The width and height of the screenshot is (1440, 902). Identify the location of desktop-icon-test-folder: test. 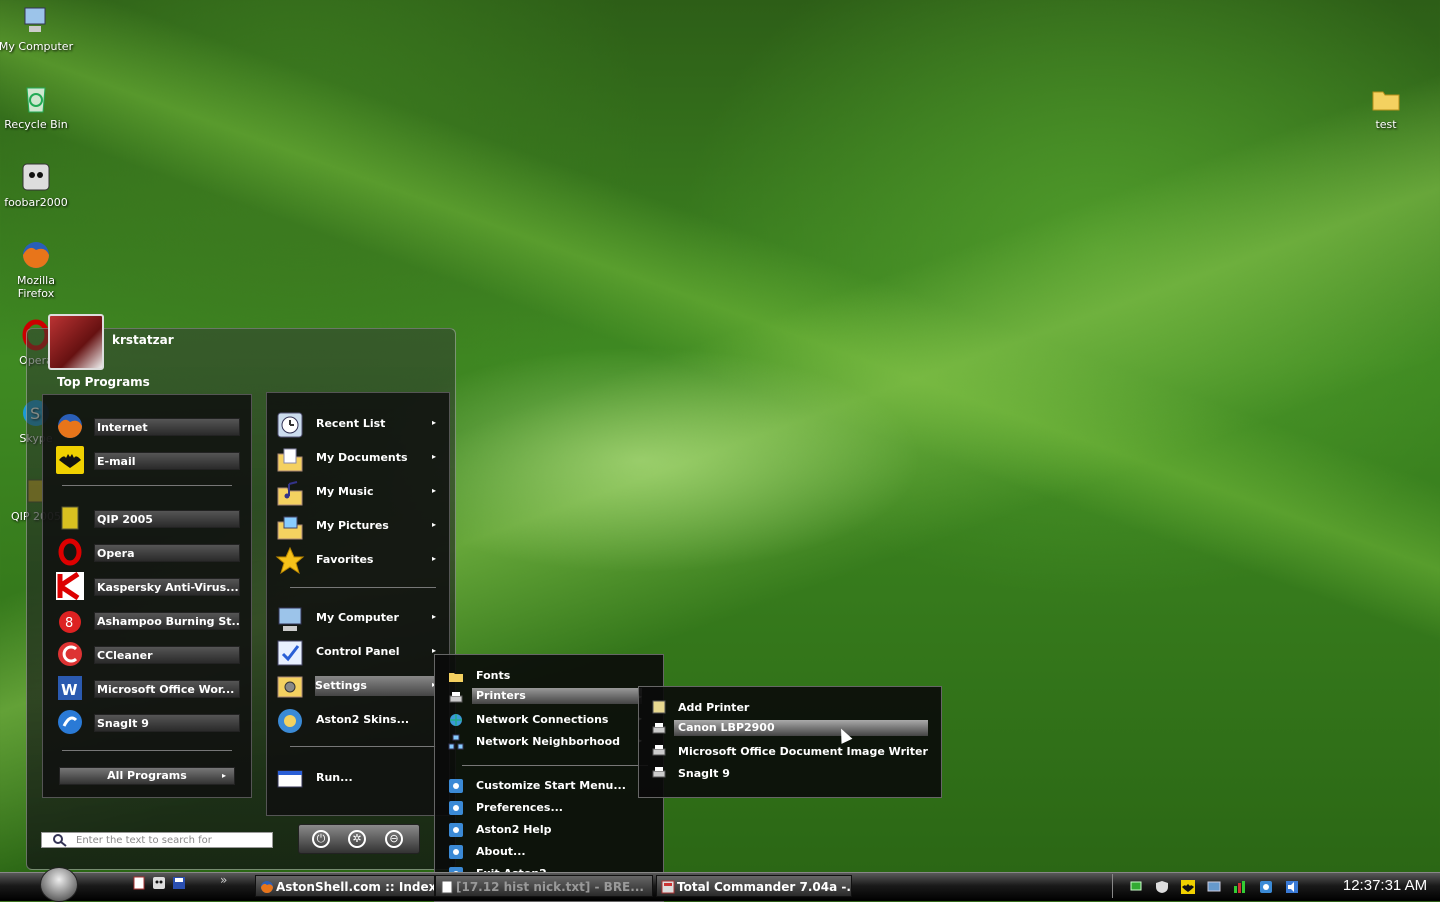
(1386, 106).